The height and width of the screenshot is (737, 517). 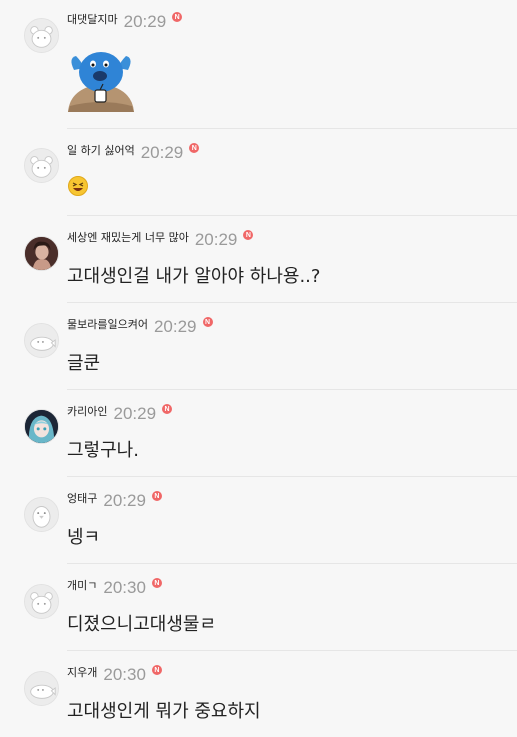 I want to click on comment-text: 고대생인게 뭐가 중요하지, so click(x=164, y=711).